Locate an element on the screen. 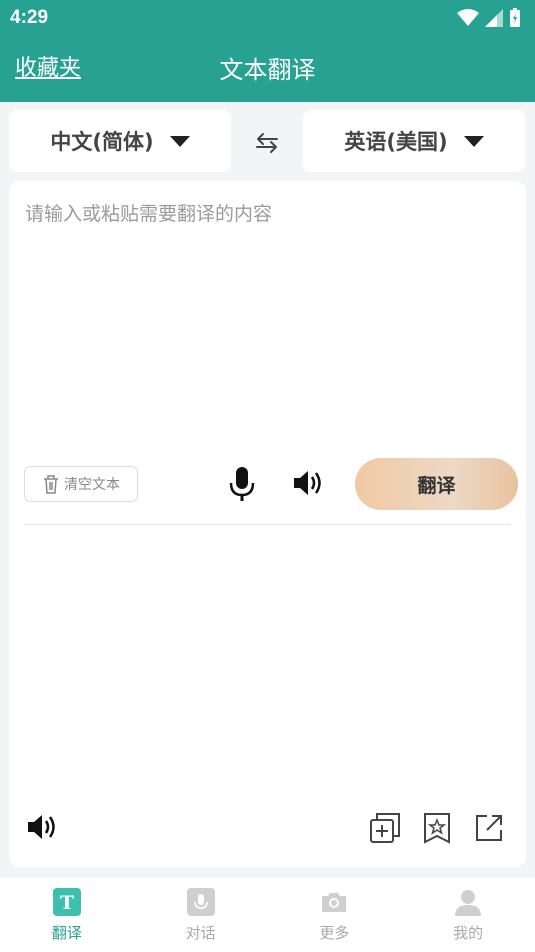 This screenshot has height=952, width=535. swap-languages-icon is located at coordinates (267, 143).